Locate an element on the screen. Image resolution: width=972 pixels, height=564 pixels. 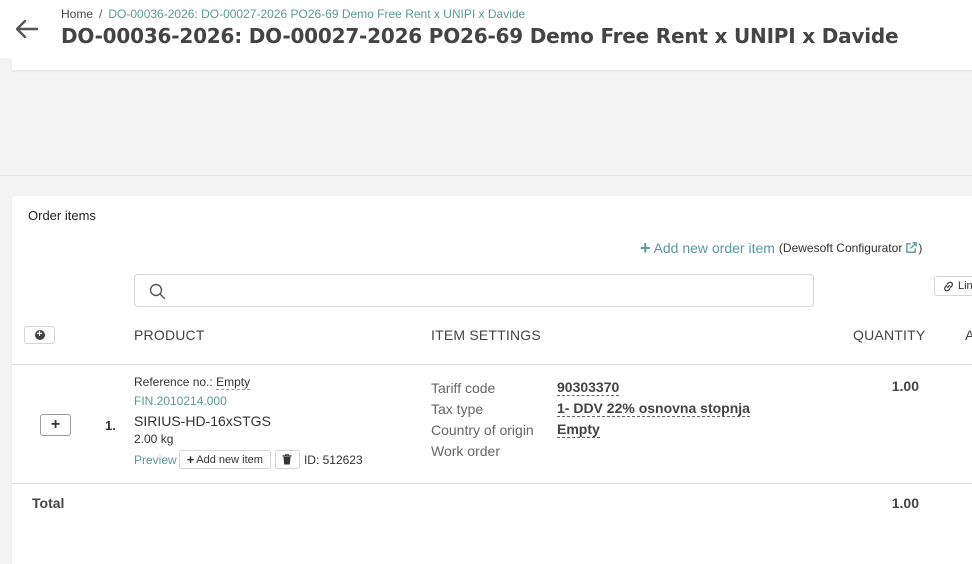
column-header-amount: A is located at coordinates (968, 335).